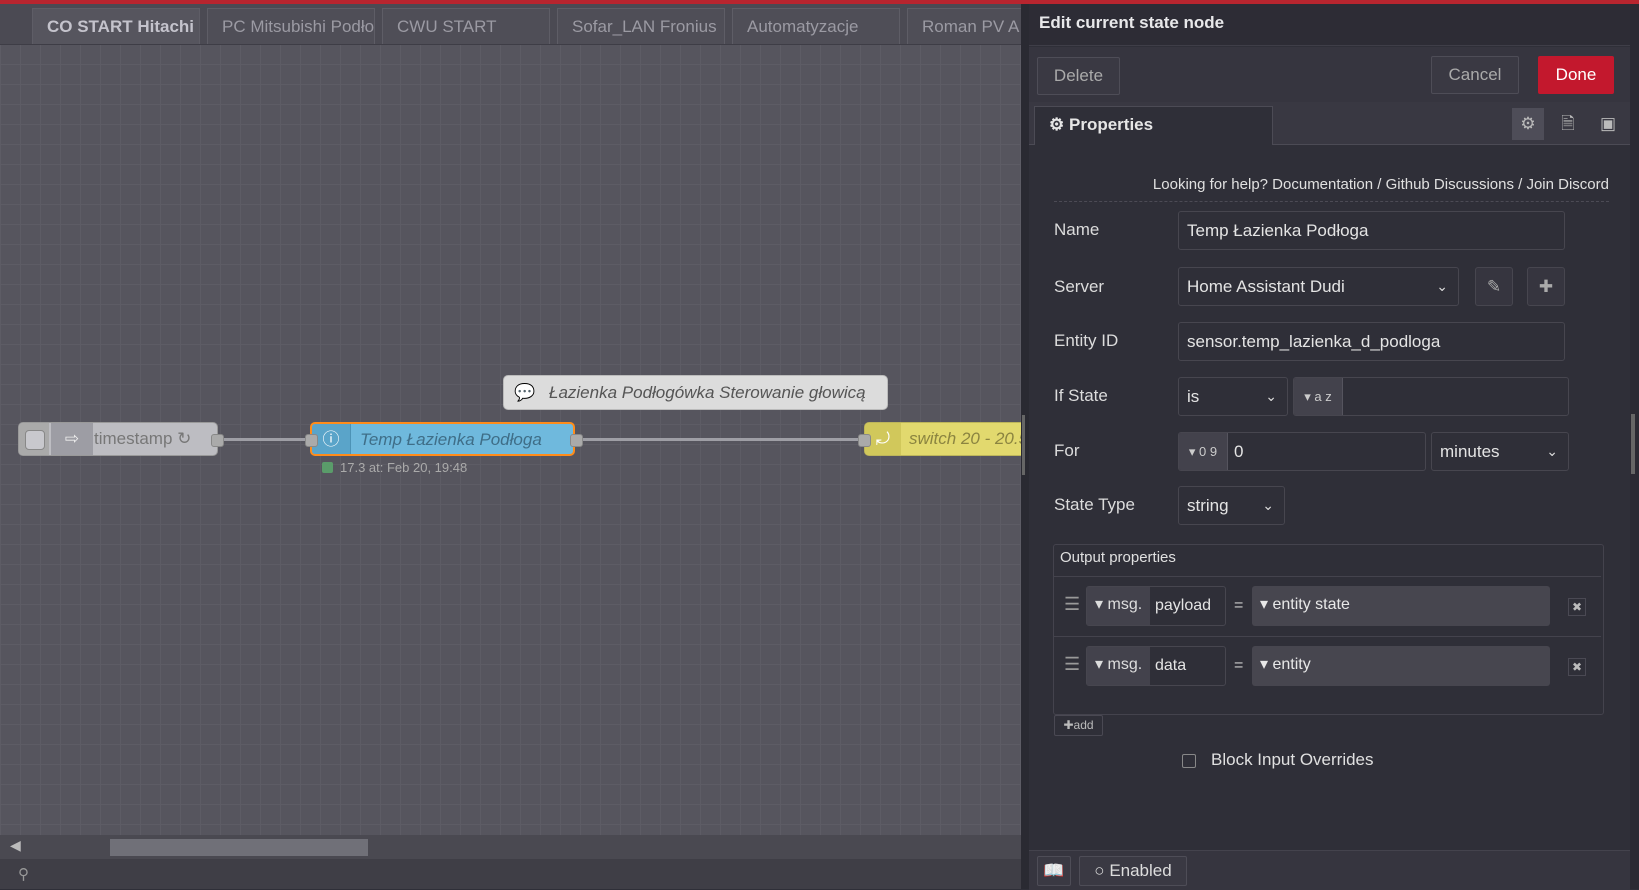 The image size is (1639, 890). What do you see at coordinates (942, 439) in the screenshot?
I see `switch-node: ⤾ switch 20 - 20.5` at bounding box center [942, 439].